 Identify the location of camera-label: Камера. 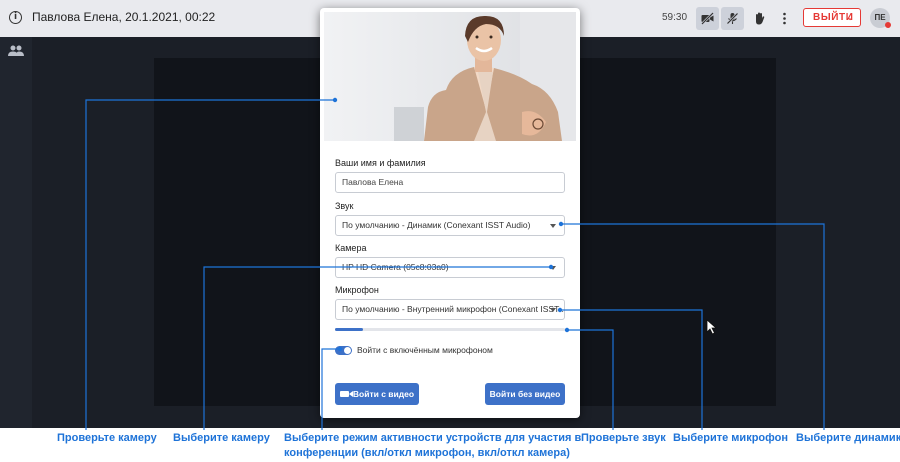
(351, 248).